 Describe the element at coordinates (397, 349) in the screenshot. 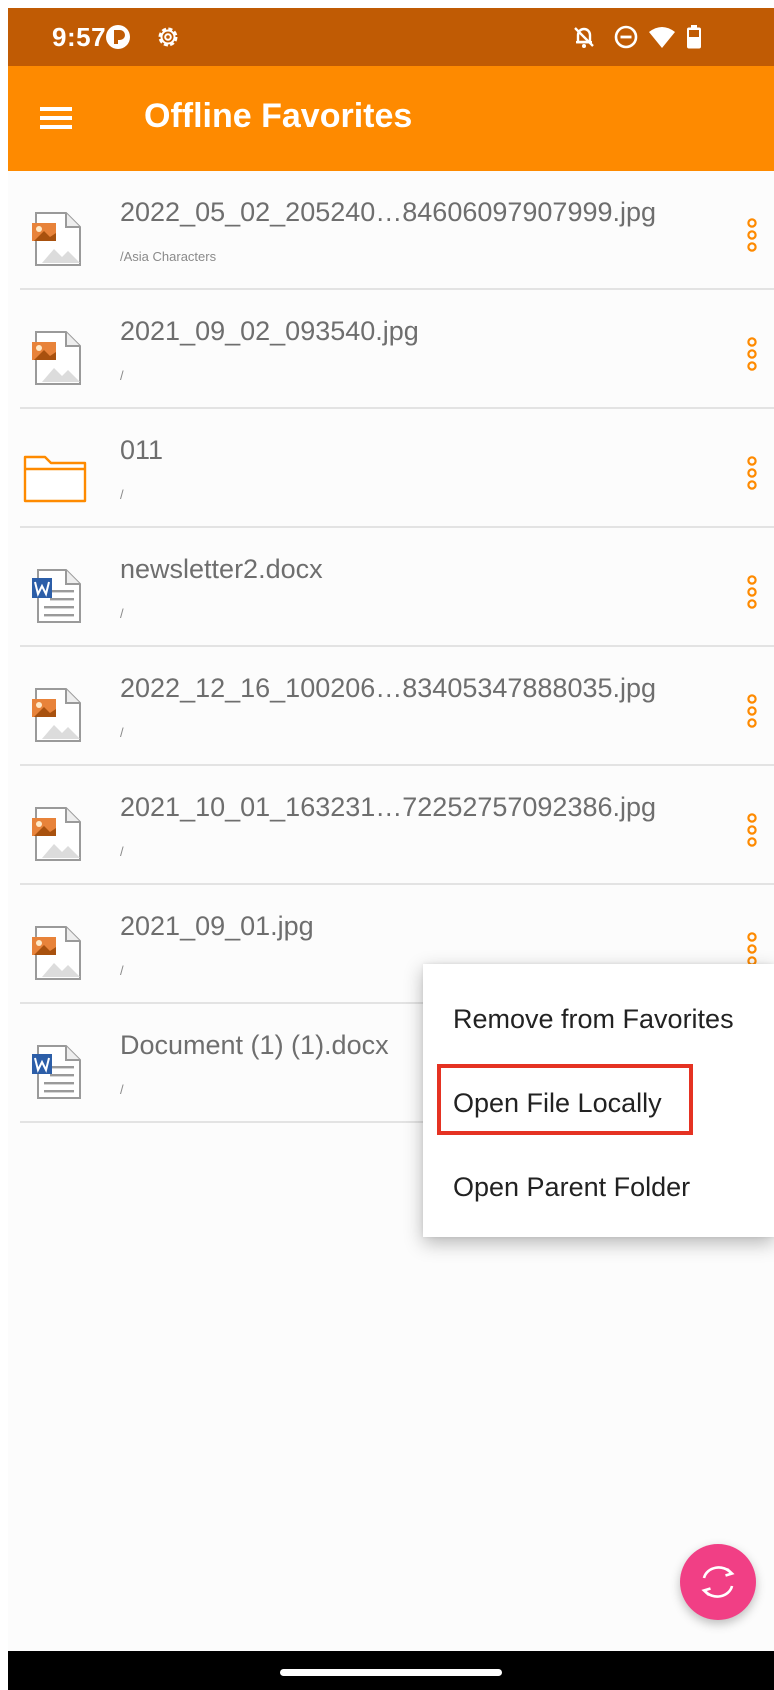

I see `list-item: 2021_09_02_093540.jpg /` at that location.